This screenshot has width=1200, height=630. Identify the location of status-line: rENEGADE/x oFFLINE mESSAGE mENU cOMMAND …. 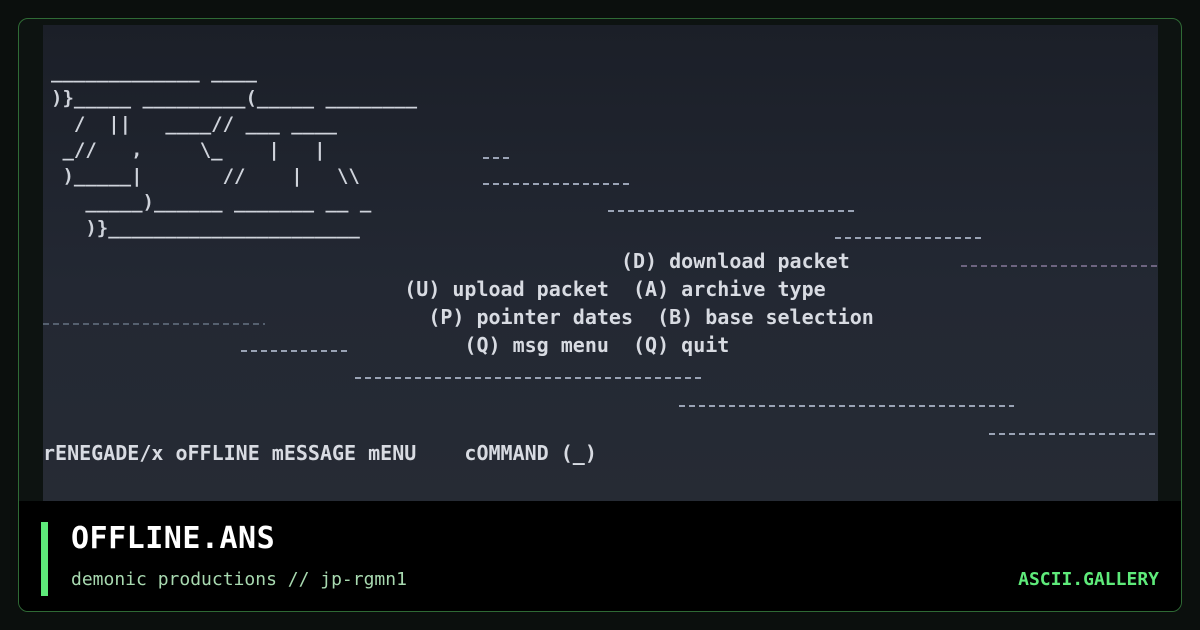
(320, 453).